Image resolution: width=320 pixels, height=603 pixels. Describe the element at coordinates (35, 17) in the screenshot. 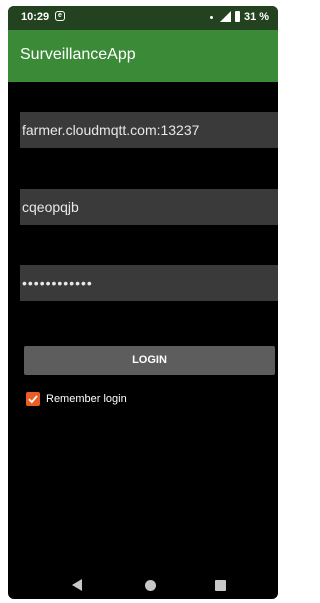

I see `status-time: 10:29` at that location.